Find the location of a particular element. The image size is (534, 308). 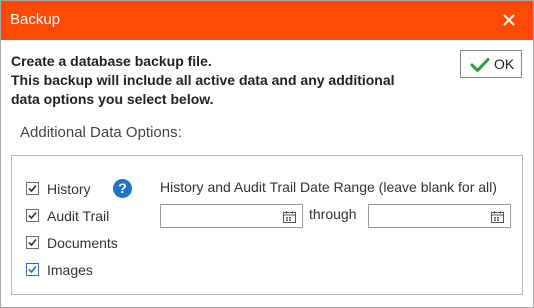

help-icon-glyph: ? is located at coordinates (122, 188).